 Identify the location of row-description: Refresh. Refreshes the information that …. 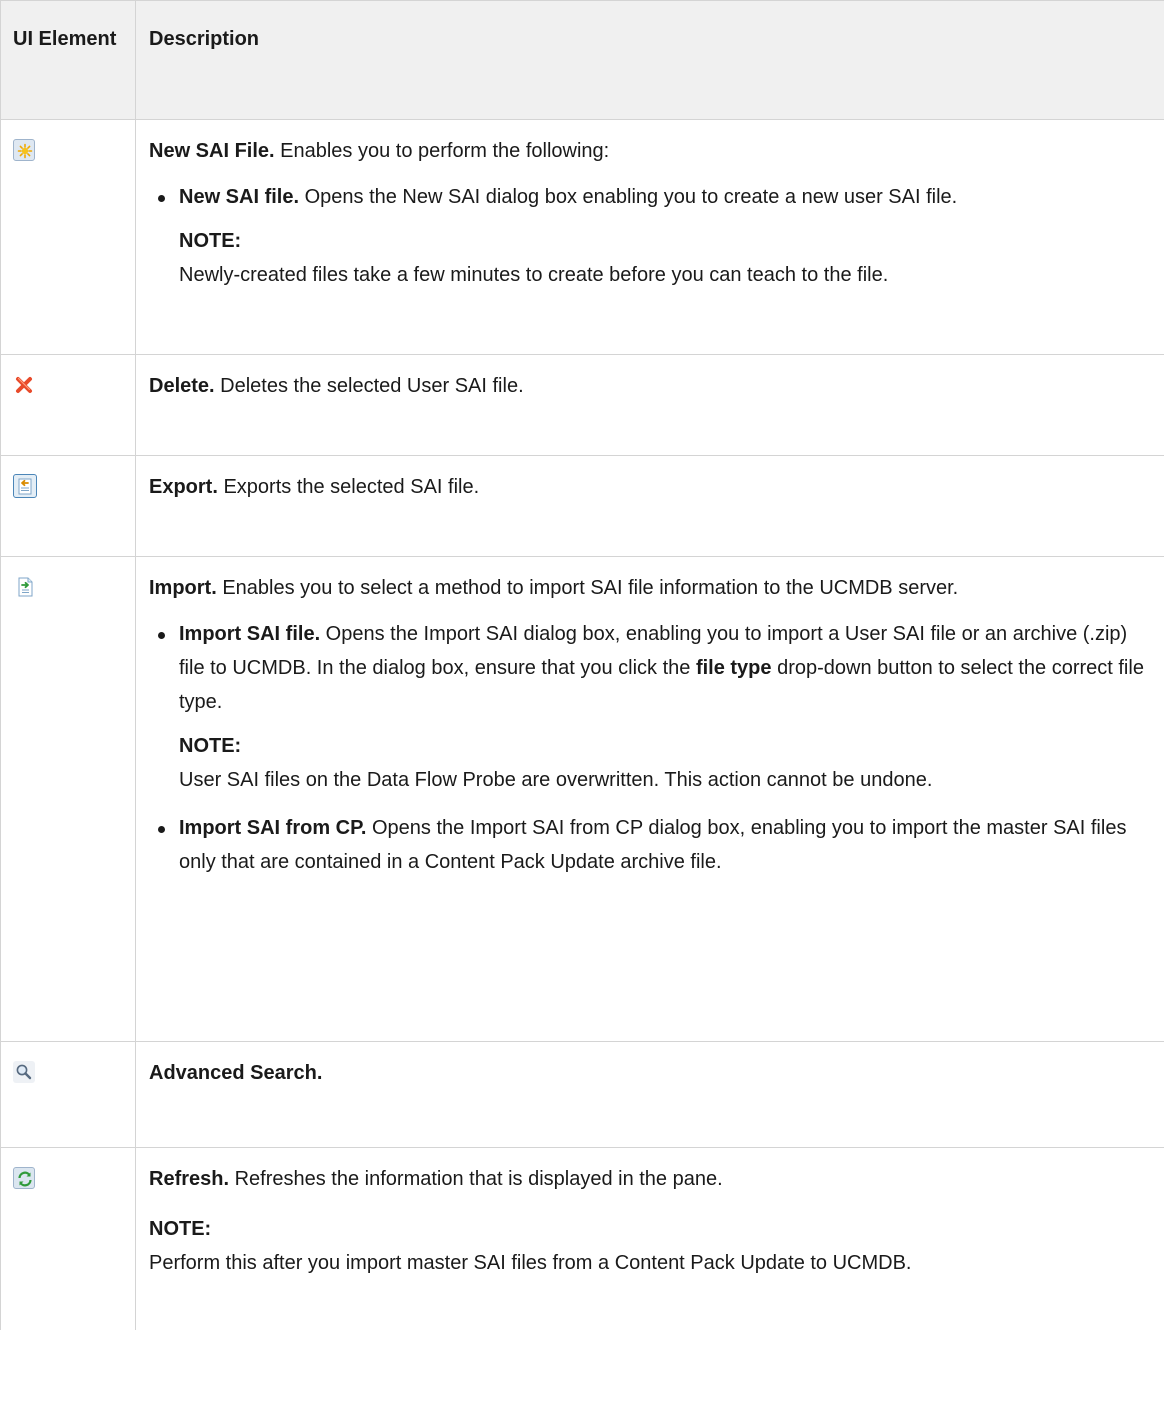
(436, 1179).